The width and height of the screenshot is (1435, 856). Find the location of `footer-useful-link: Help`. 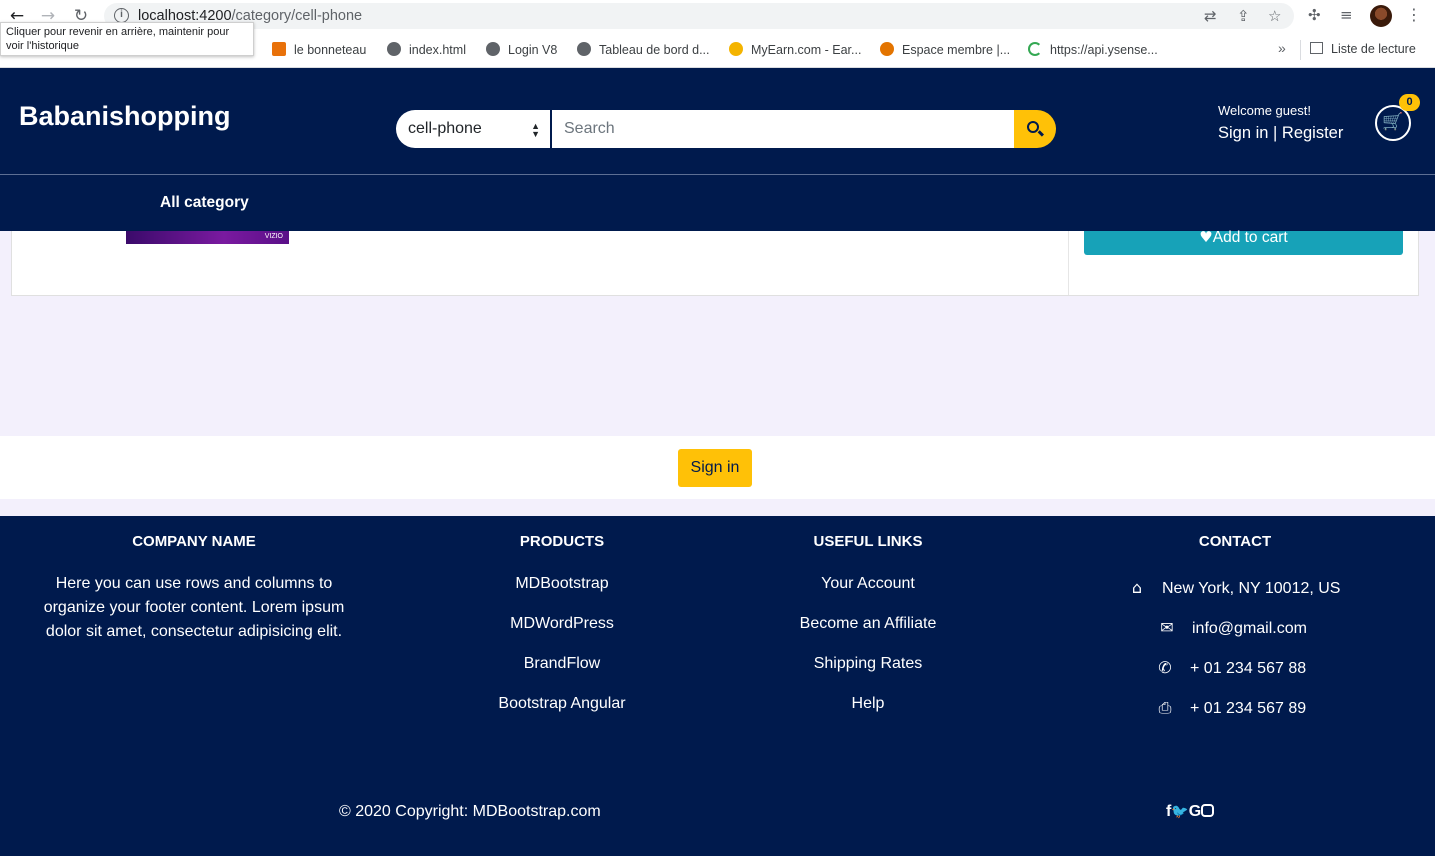

footer-useful-link: Help is located at coordinates (868, 712).